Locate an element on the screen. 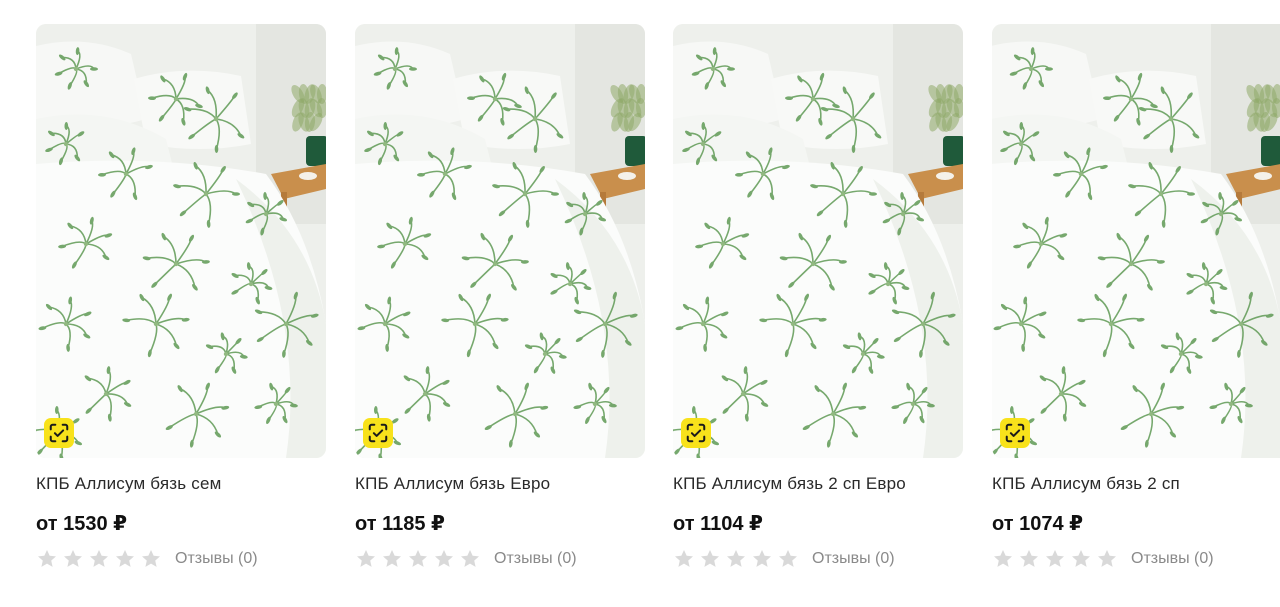  product-price: от 1530 ₽ is located at coordinates (82, 524).